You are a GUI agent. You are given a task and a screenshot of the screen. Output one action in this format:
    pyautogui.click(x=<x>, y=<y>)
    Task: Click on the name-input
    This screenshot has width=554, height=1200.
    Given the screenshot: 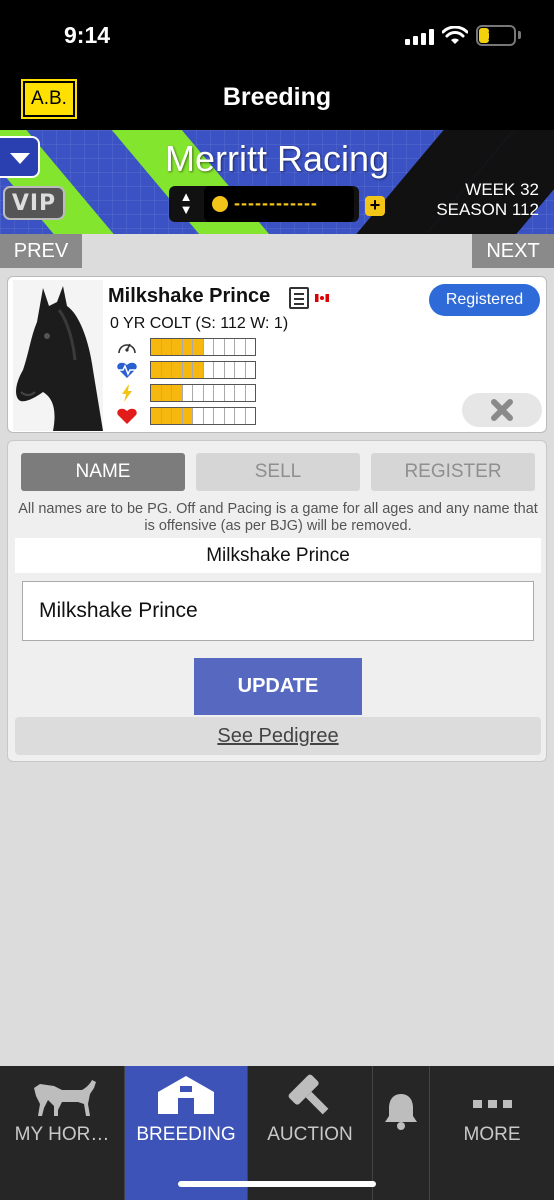 What is the action you would take?
    pyautogui.click(x=278, y=611)
    